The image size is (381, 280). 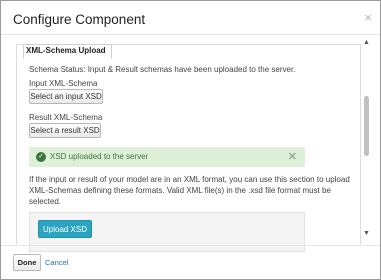 I want to click on scroll-thumb, so click(x=366, y=126).